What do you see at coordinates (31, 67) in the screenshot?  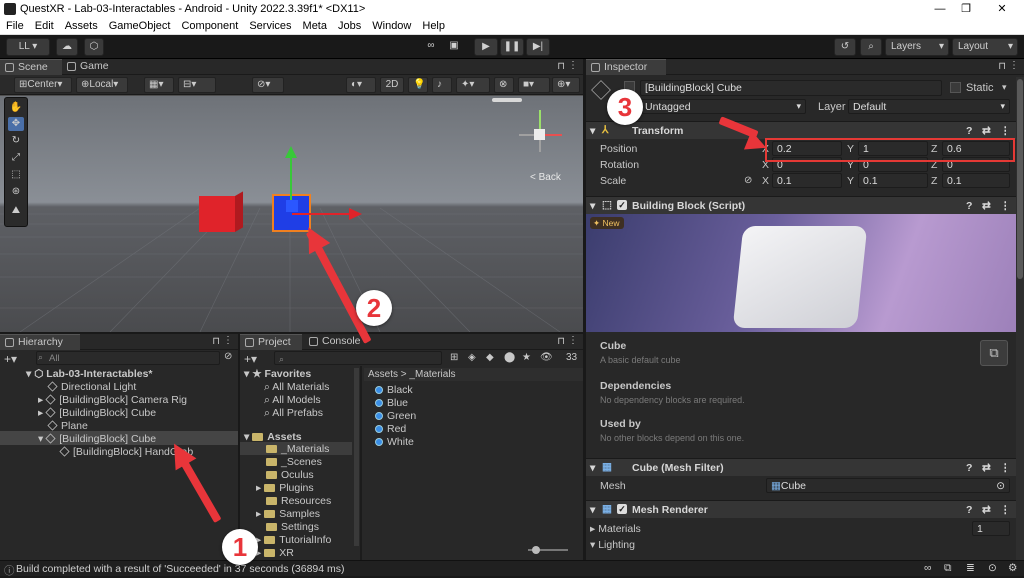 I see `tab-scene: Scene` at bounding box center [31, 67].